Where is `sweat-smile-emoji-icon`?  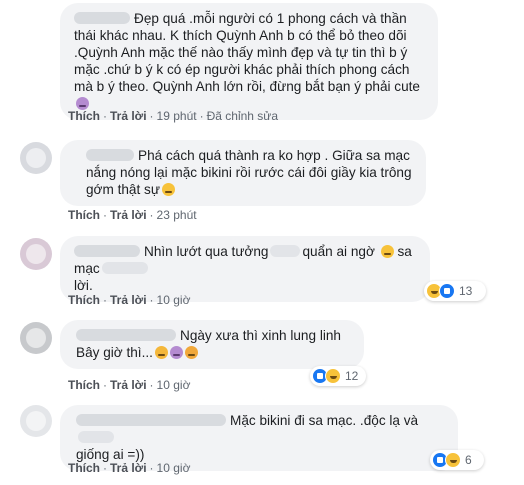
sweat-smile-emoji-icon is located at coordinates (168, 189).